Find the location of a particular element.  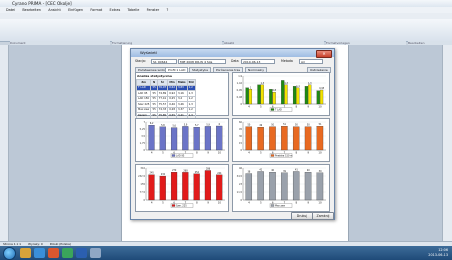

station-field: S1 00644 is located at coordinates (164, 61).